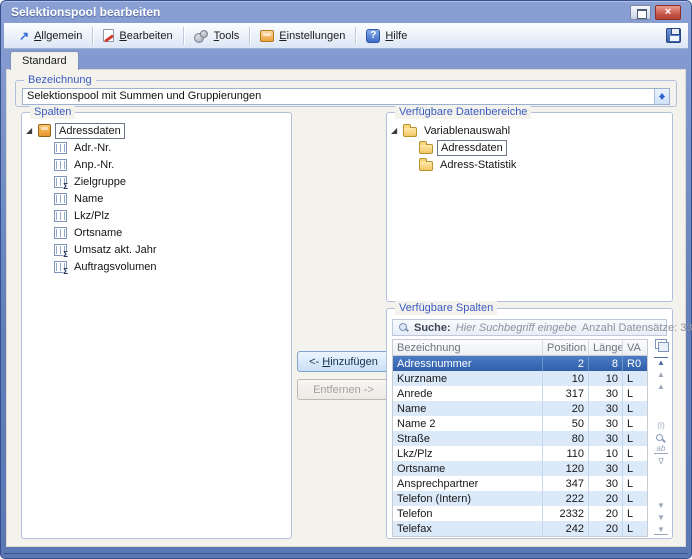 The height and width of the screenshot is (559, 692). Describe the element at coordinates (661, 374) in the screenshot. I see `move-up-icon: ▲` at that location.